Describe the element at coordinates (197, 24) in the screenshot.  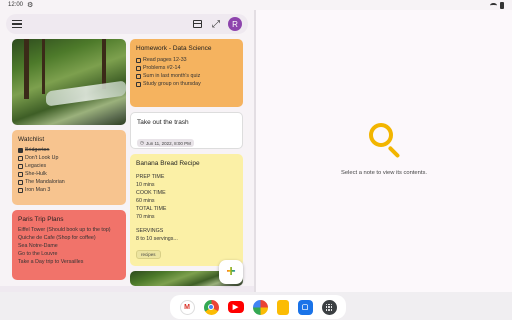
I see `list-view-icon` at that location.